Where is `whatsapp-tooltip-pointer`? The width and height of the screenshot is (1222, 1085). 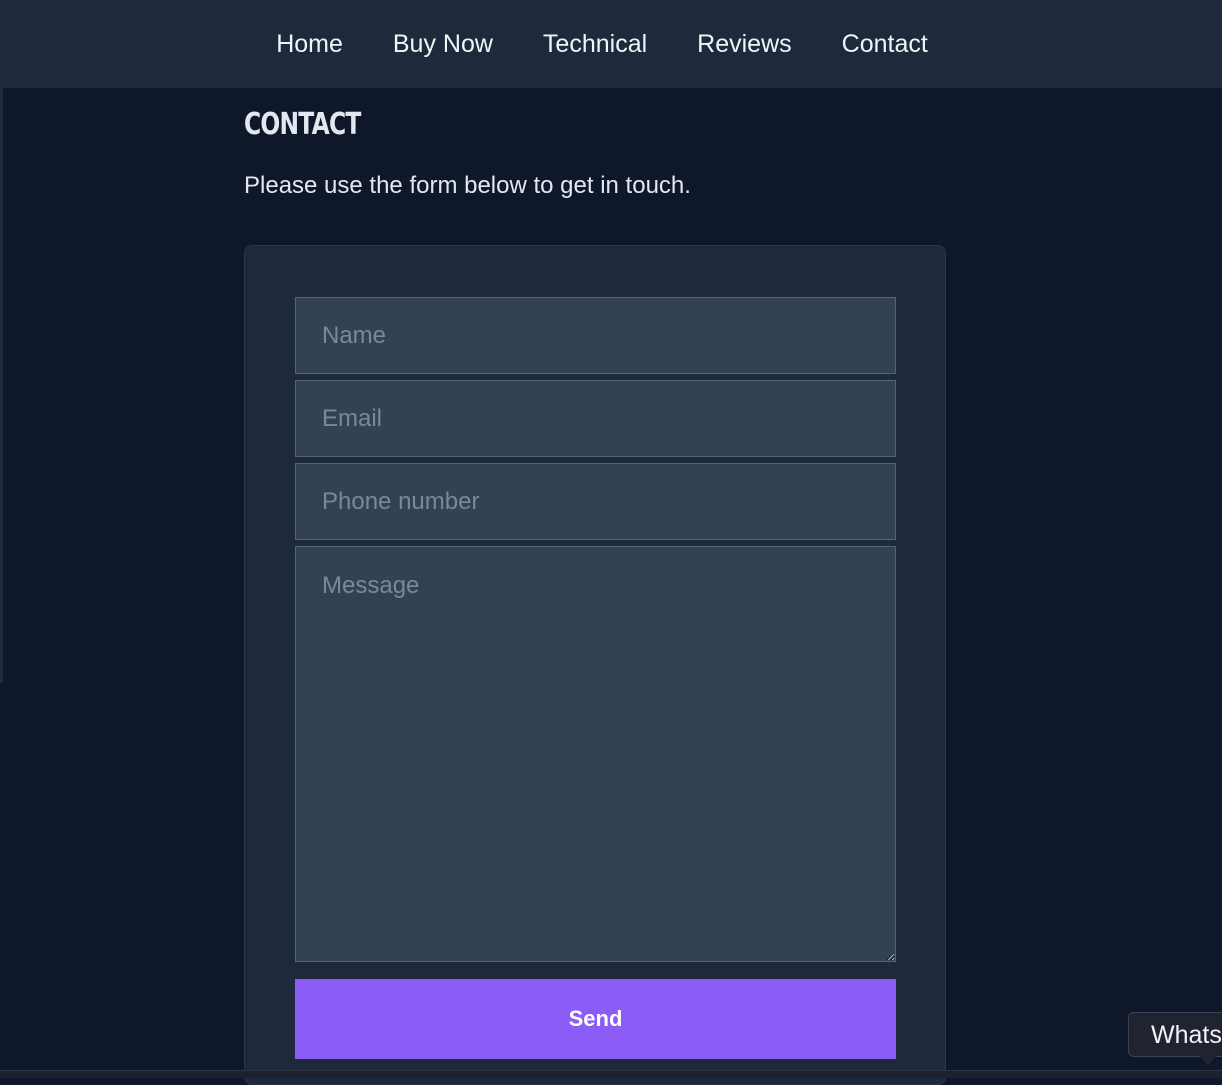 whatsapp-tooltip-pointer is located at coordinates (1208, 1061).